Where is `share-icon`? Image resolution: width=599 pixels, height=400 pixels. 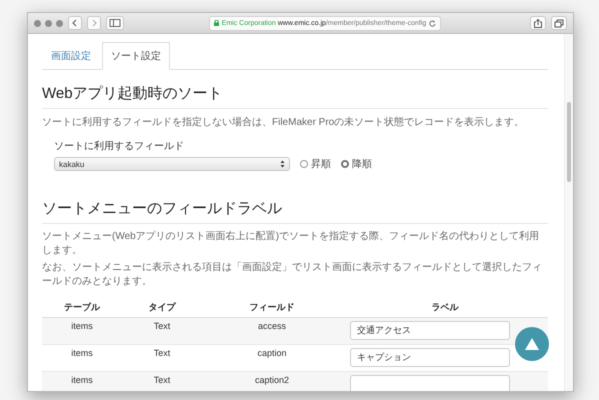 share-icon is located at coordinates (538, 23).